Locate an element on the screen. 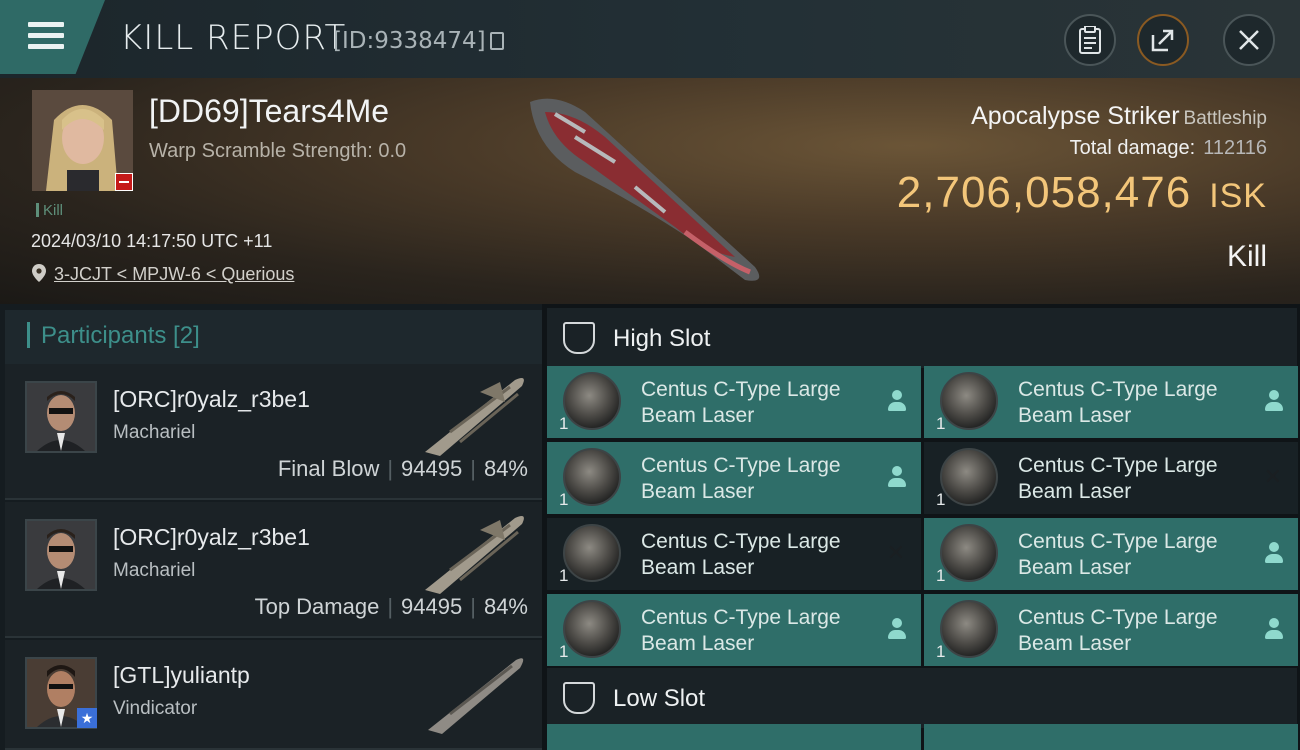 The width and height of the screenshot is (1300, 750). isk-amount: 2,706,058,476 is located at coordinates (1044, 192).